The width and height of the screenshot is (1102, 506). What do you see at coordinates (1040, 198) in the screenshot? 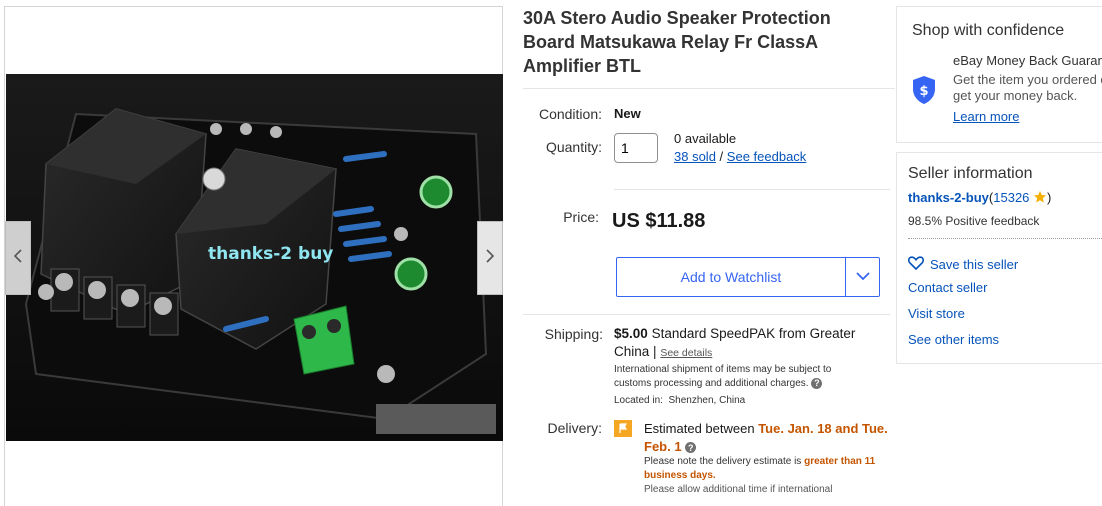
I see `star-icon` at bounding box center [1040, 198].